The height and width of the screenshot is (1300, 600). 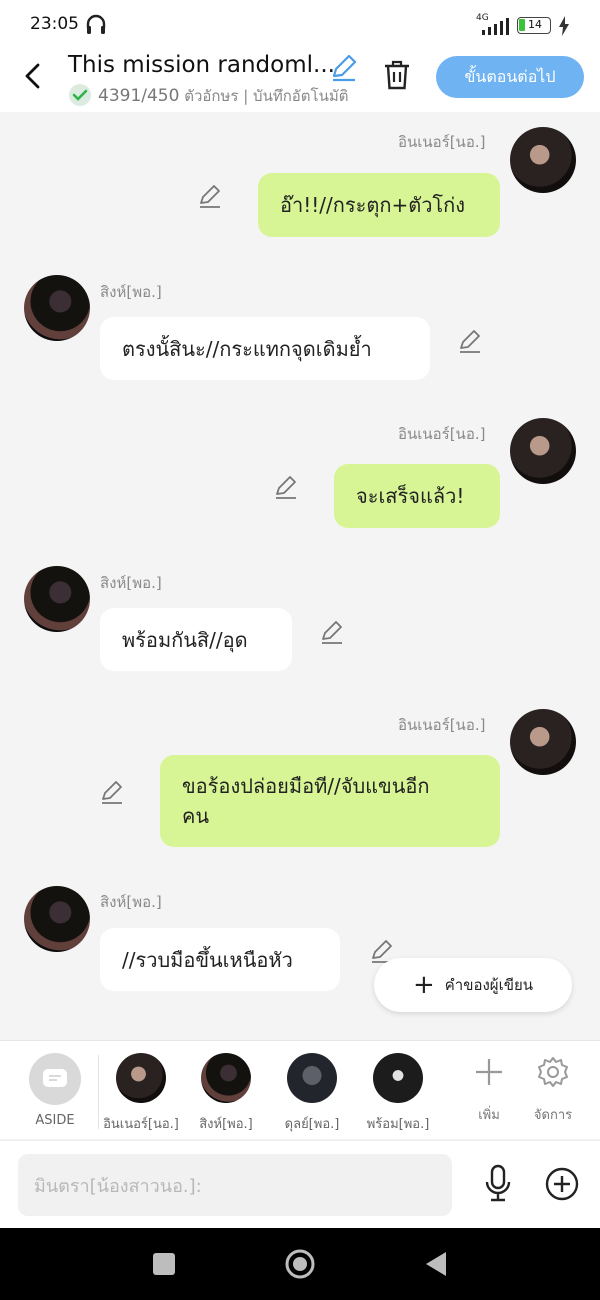 What do you see at coordinates (33, 76) in the screenshot?
I see `back-arrow-icon` at bounding box center [33, 76].